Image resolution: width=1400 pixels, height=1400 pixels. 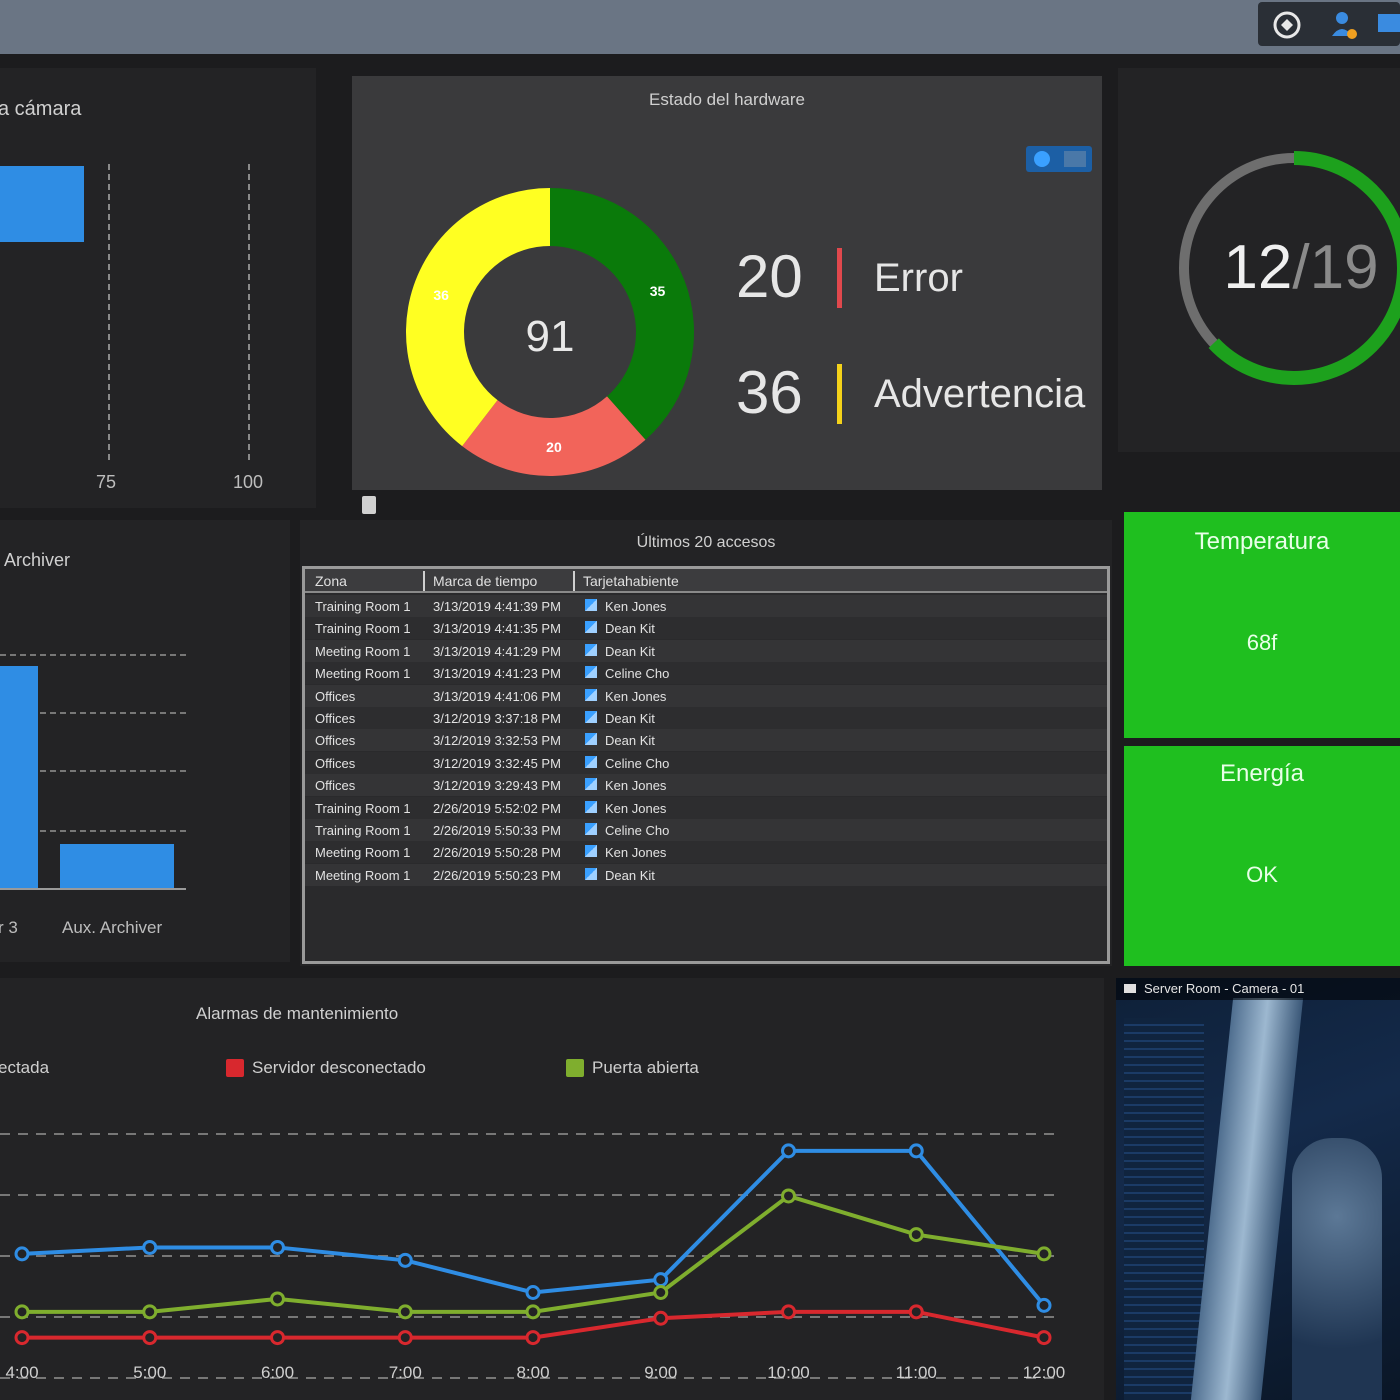 I want to click on cell-zone: Training Room 1, so click(x=363, y=830).